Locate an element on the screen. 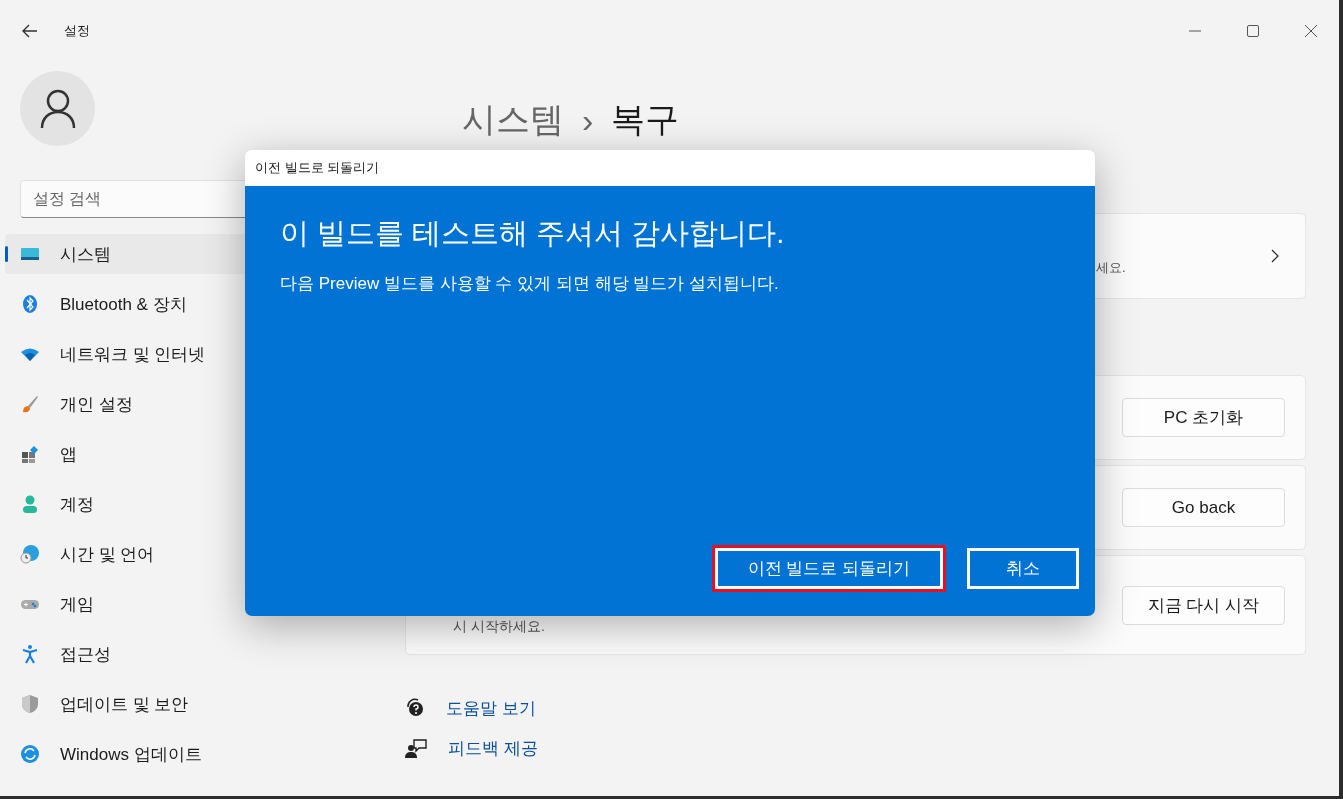 This screenshot has width=1343, height=799. breadcrumb-parent: 시스템 is located at coordinates (513, 120).